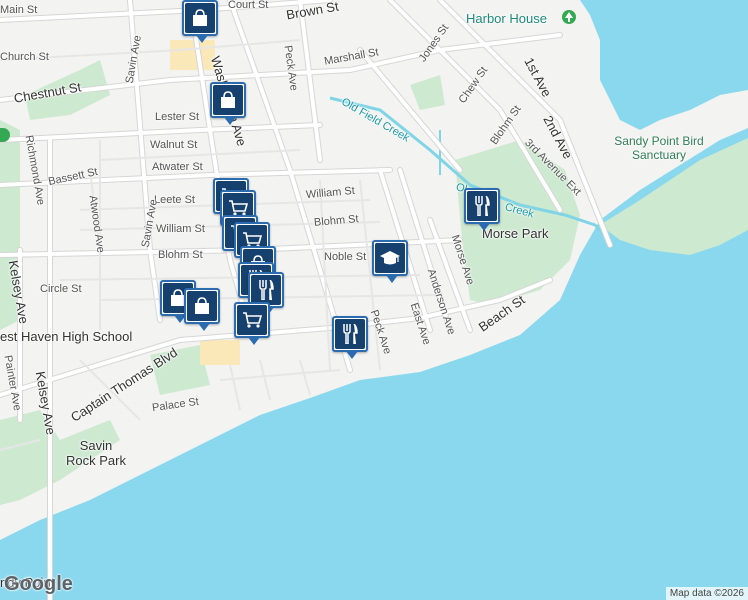  Describe the element at coordinates (427, 92) in the screenshot. I see `park-area-ne` at that location.